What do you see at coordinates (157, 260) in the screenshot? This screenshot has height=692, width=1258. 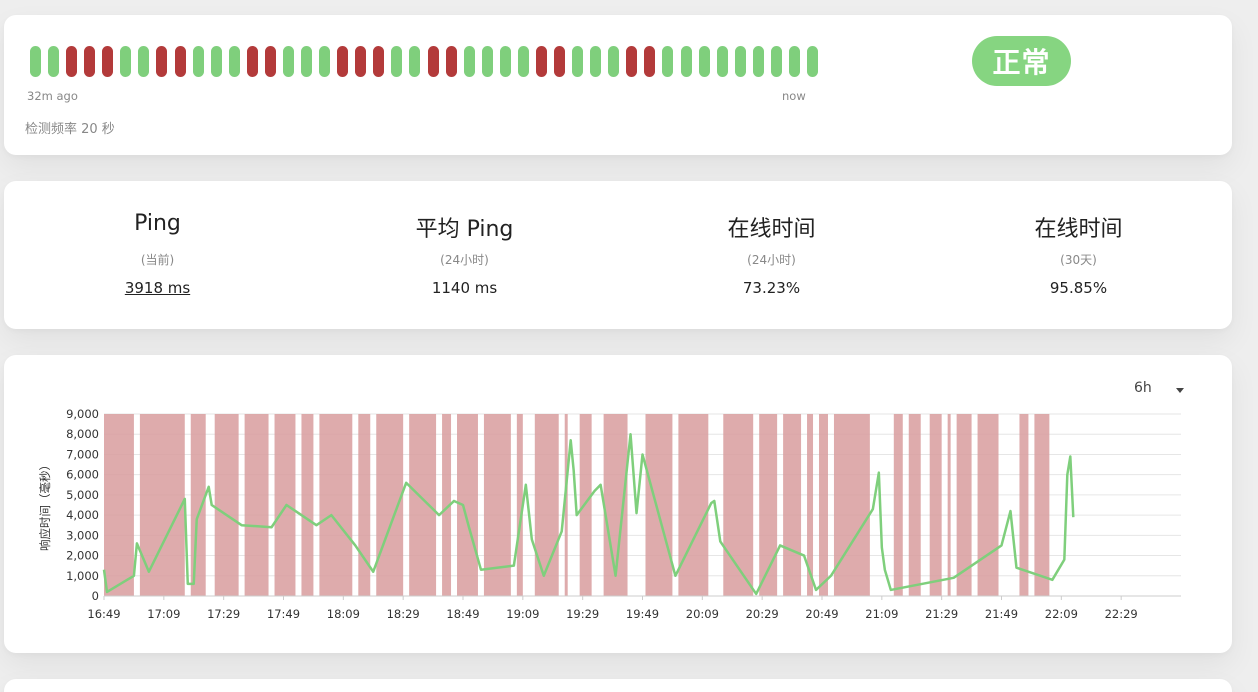 I see `stat-subtitle: (当前)` at bounding box center [157, 260].